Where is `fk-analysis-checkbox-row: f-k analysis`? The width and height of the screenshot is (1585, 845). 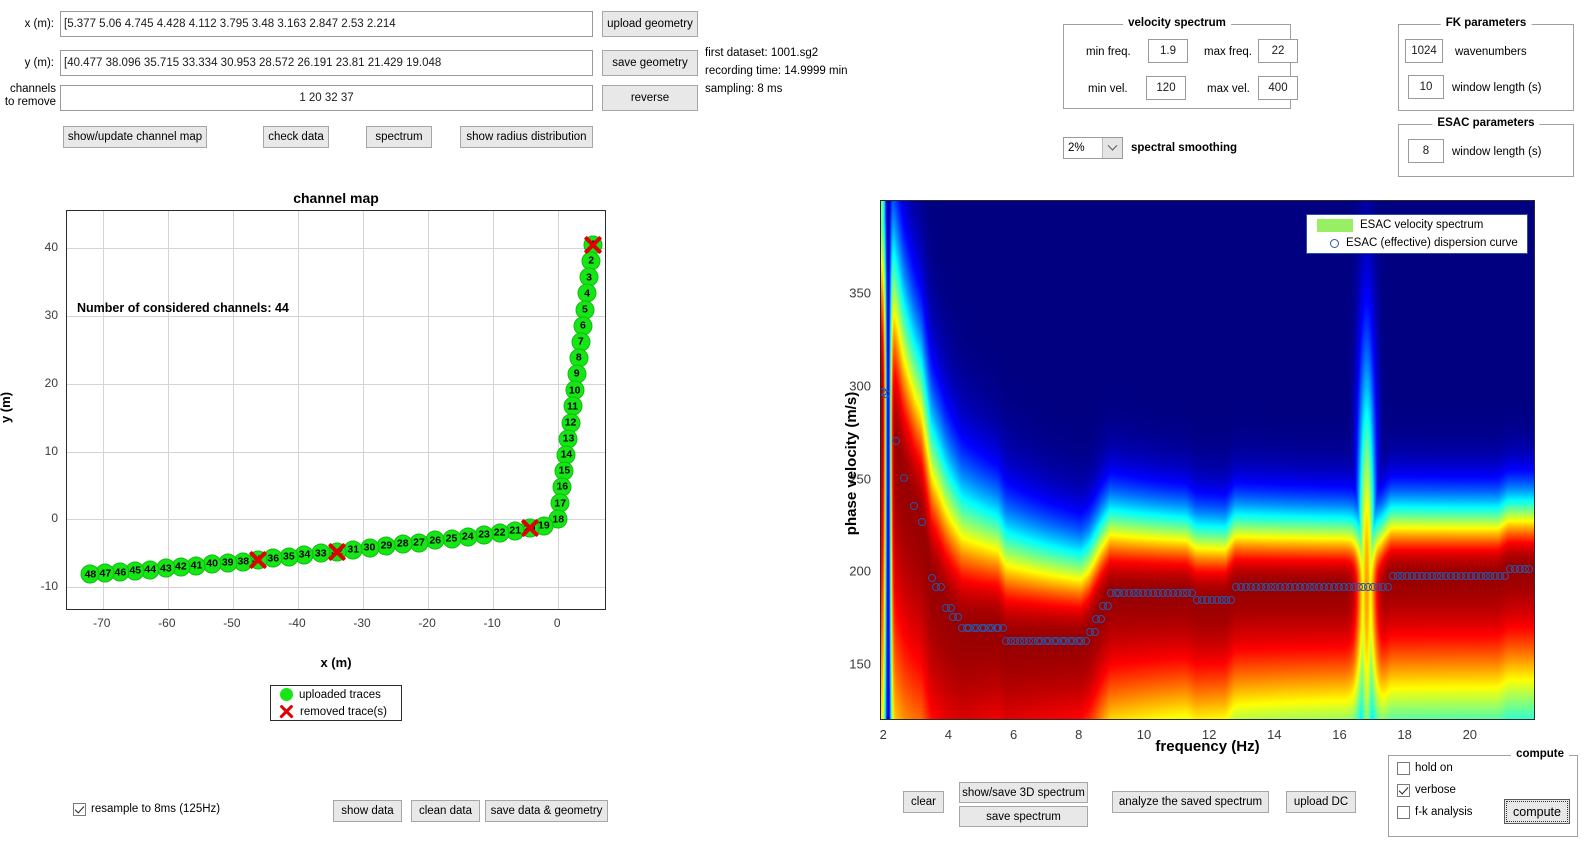 fk-analysis-checkbox-row: f-k analysis is located at coordinates (1435, 812).